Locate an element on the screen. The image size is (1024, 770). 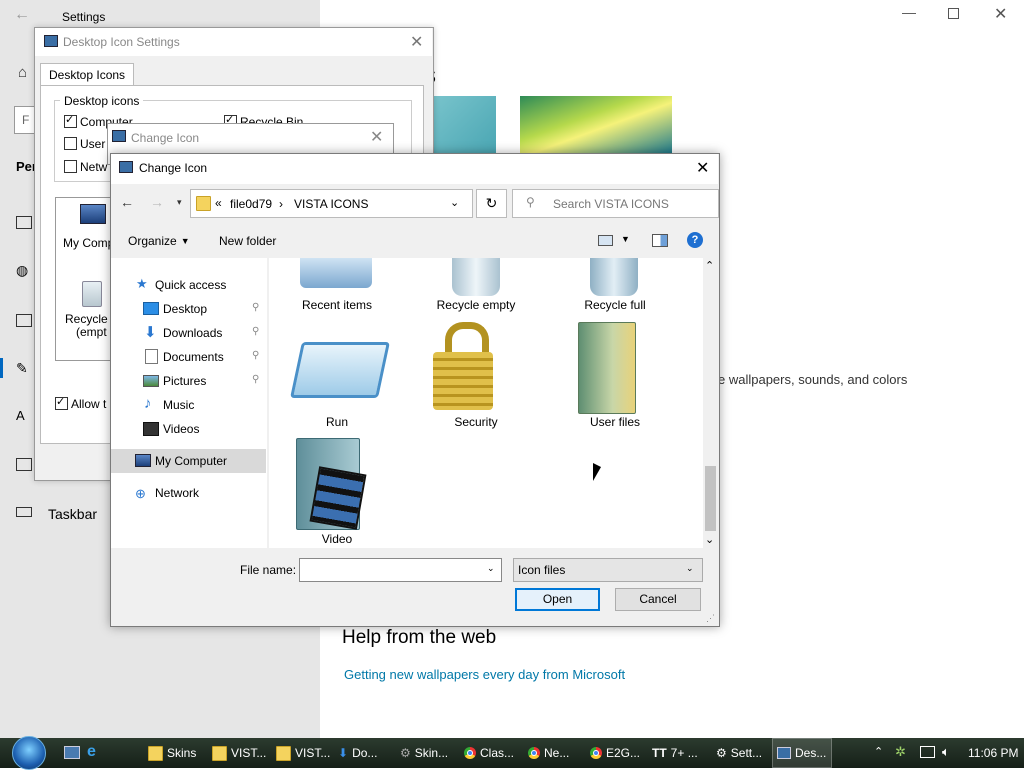
desktop-icons-tab: Desktop Icons is located at coordinates (87, 74).